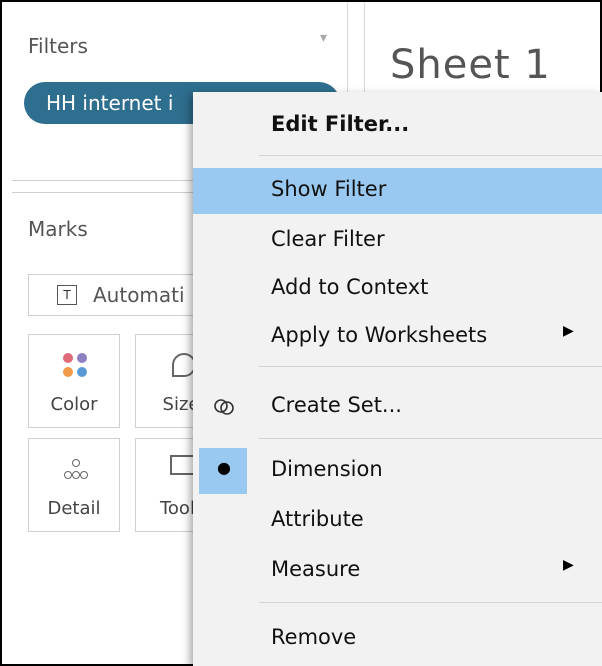 The image size is (602, 666). What do you see at coordinates (327, 469) in the screenshot?
I see `menu-item-label: Dimension` at bounding box center [327, 469].